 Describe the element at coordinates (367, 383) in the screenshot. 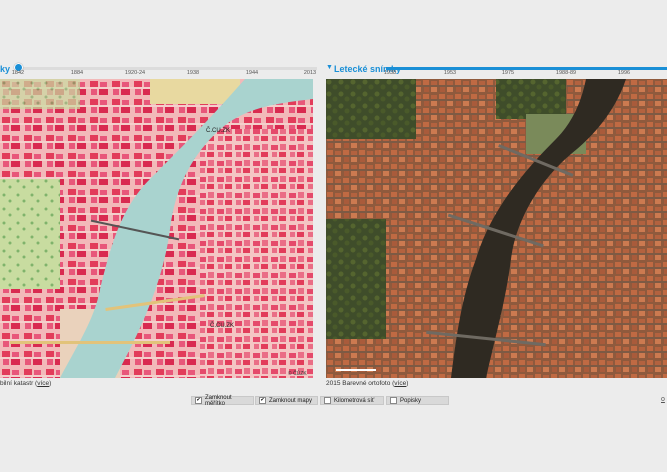

I see `right-map-caption: 2015 Barevné ortofoto (více)` at that location.